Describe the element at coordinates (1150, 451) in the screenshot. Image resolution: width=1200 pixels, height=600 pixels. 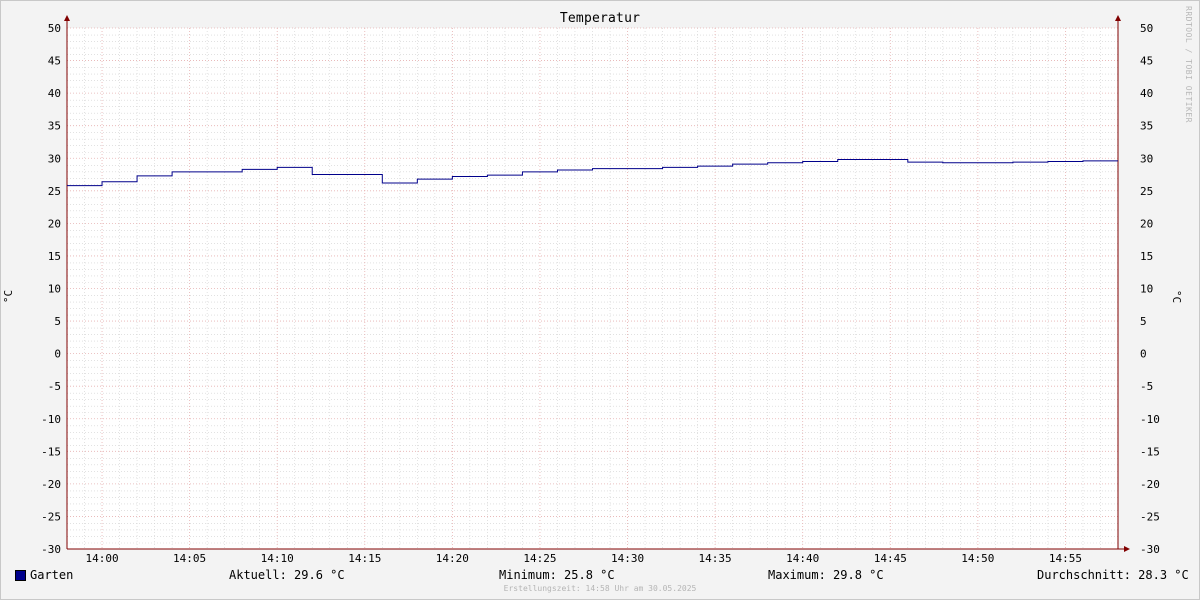
I see `y-tick-label-right: -15` at that location.